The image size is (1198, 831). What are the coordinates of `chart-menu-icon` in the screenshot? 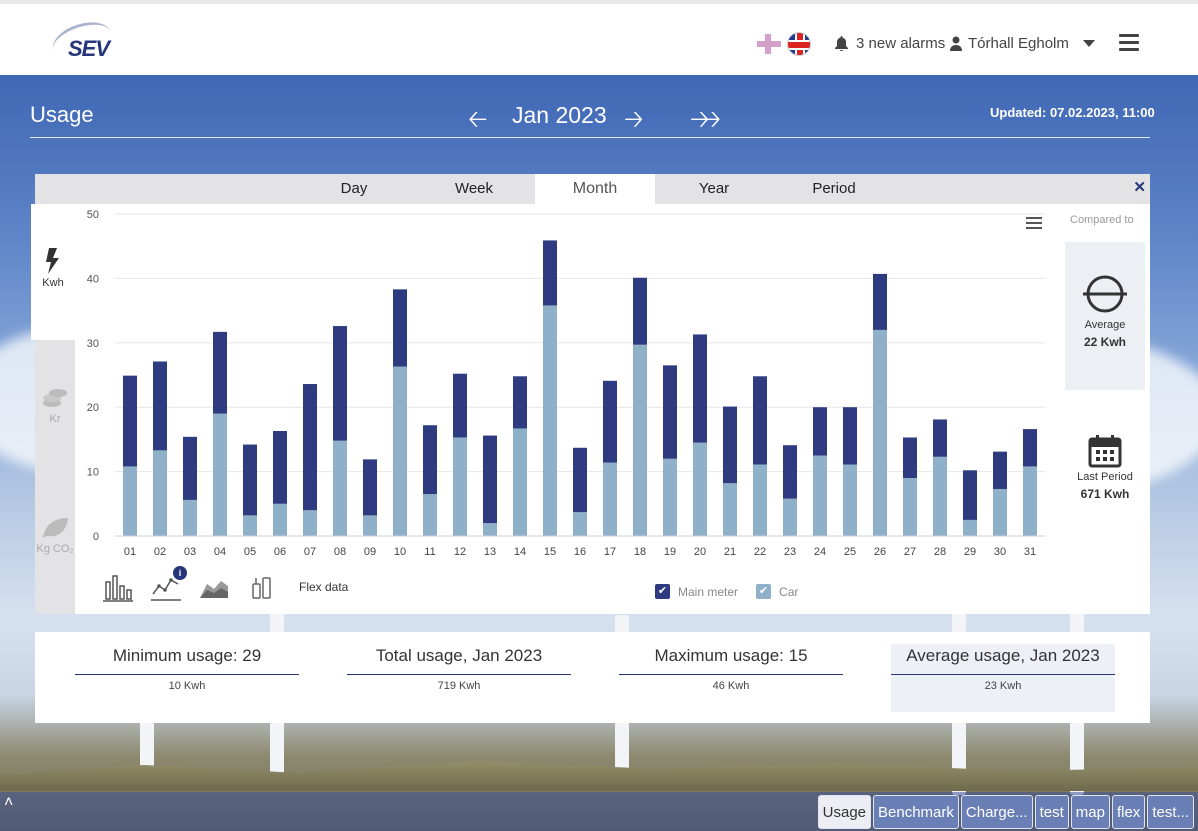 It's located at (1034, 224).